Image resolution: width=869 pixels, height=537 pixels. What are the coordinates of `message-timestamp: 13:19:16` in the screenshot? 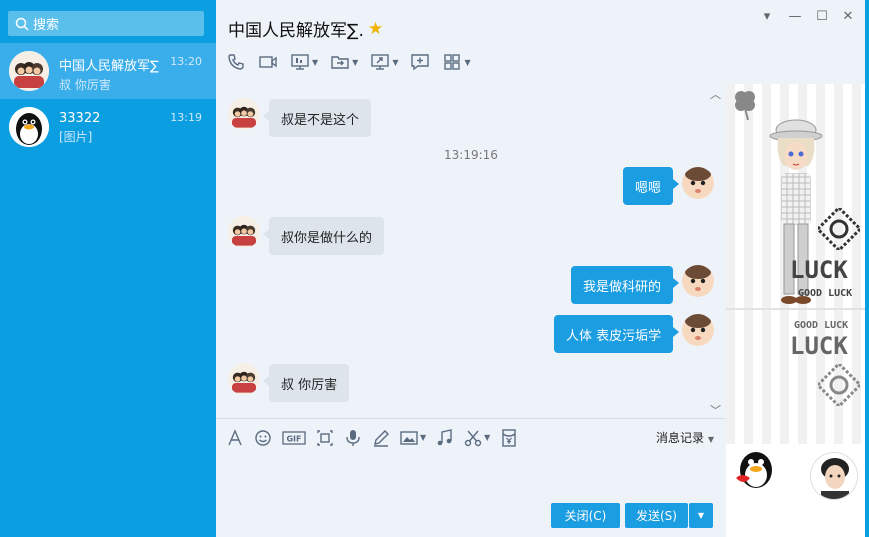 It's located at (471, 155).